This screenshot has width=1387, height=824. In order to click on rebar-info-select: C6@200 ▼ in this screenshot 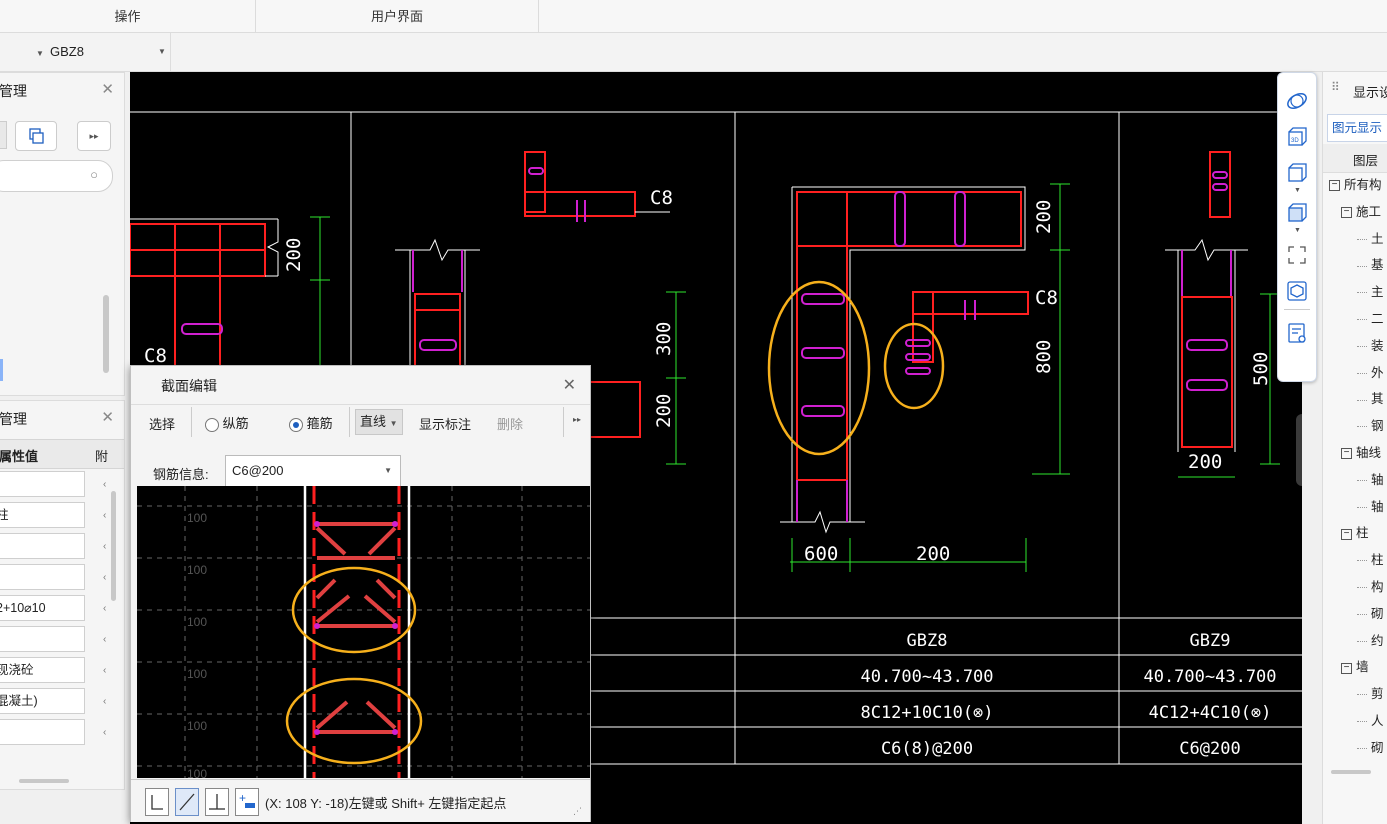, I will do `click(313, 471)`.